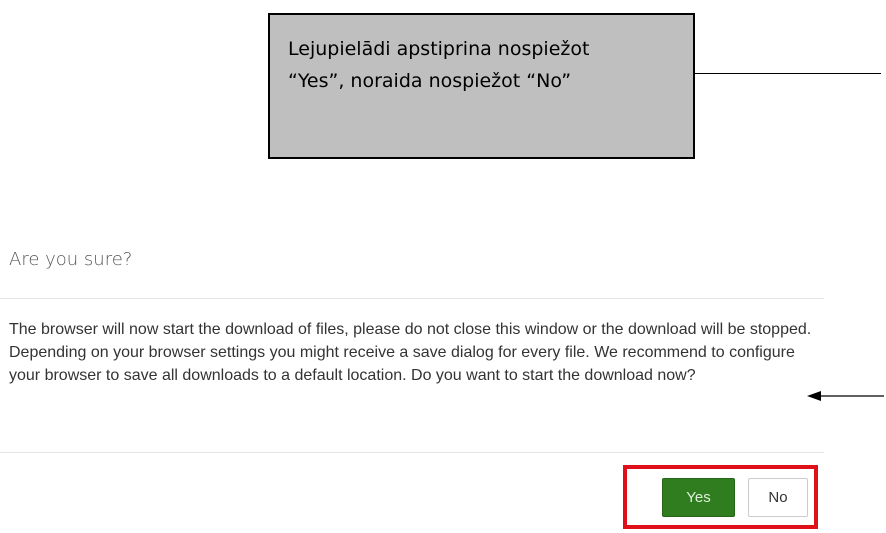  What do you see at coordinates (71, 259) in the screenshot?
I see `dialog-title: Are you sure?` at bounding box center [71, 259].